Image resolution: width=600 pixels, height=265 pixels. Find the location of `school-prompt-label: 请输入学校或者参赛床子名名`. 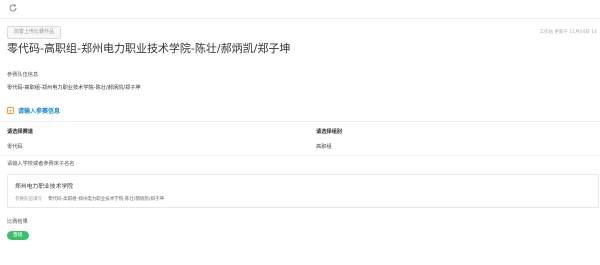

school-prompt-label: 请输入学校或者参赛床子名名 is located at coordinates (41, 164).